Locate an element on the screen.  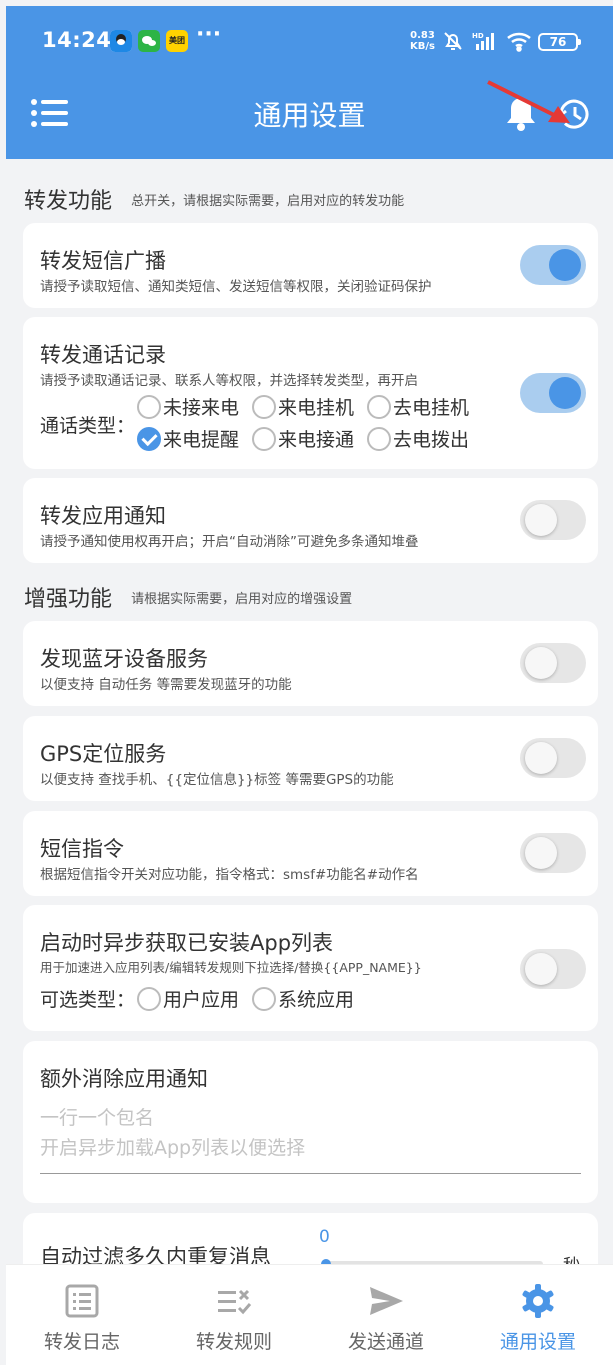
card-sms-broadcast: 转发短信广播 请授予读取短信、通知类短信、发送短信等权限，关闭验证码保护 is located at coordinates (310, 265).